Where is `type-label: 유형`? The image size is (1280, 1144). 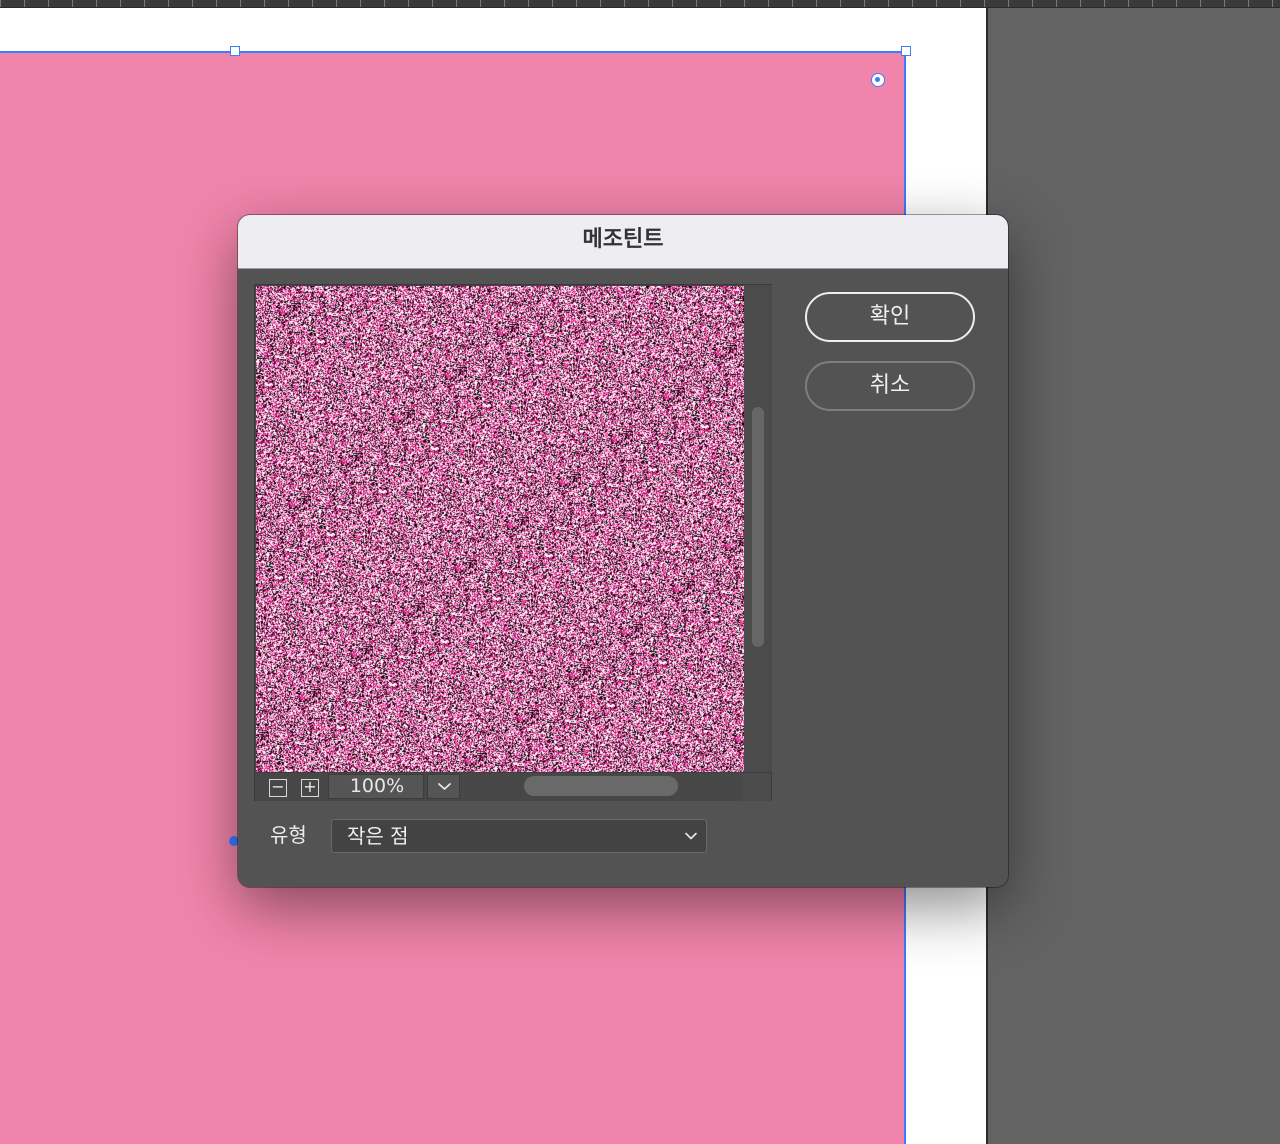 type-label: 유형 is located at coordinates (288, 835).